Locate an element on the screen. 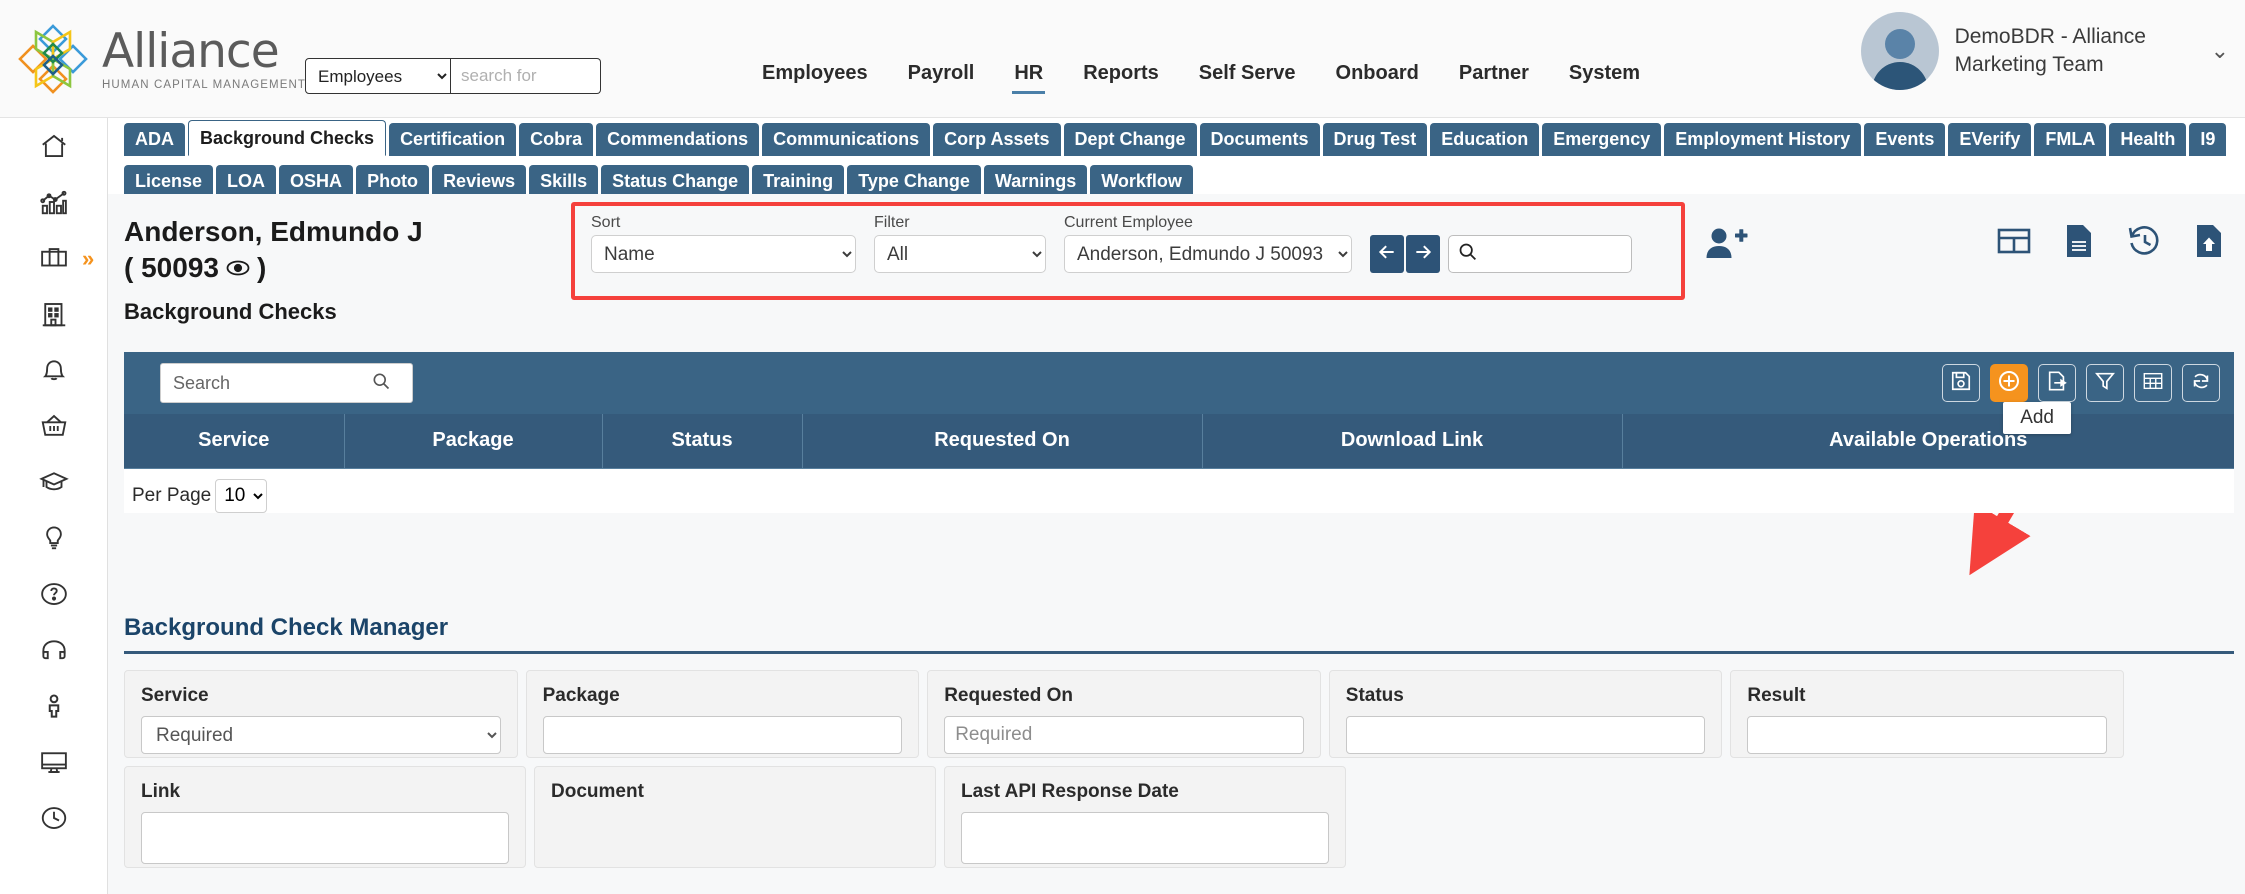 Image resolution: width=2245 pixels, height=894 pixels. label-requested-on: Requested On is located at coordinates (1008, 695).